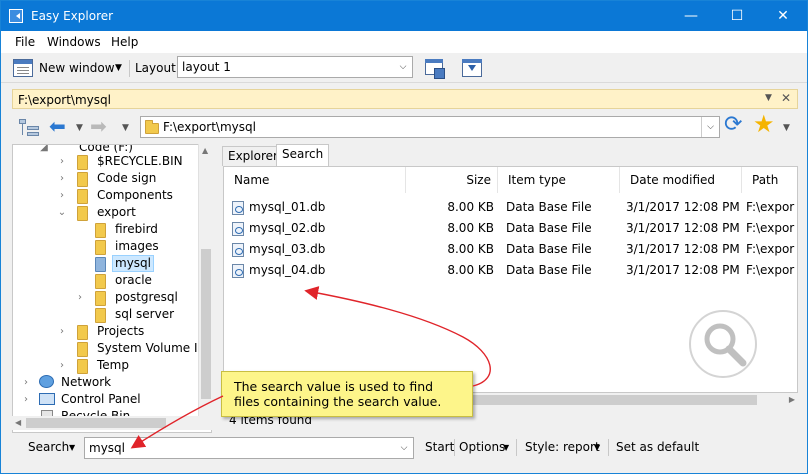 This screenshot has width=808, height=474. Describe the element at coordinates (764, 124) in the screenshot. I see `favorites-star-icon: ★` at that location.